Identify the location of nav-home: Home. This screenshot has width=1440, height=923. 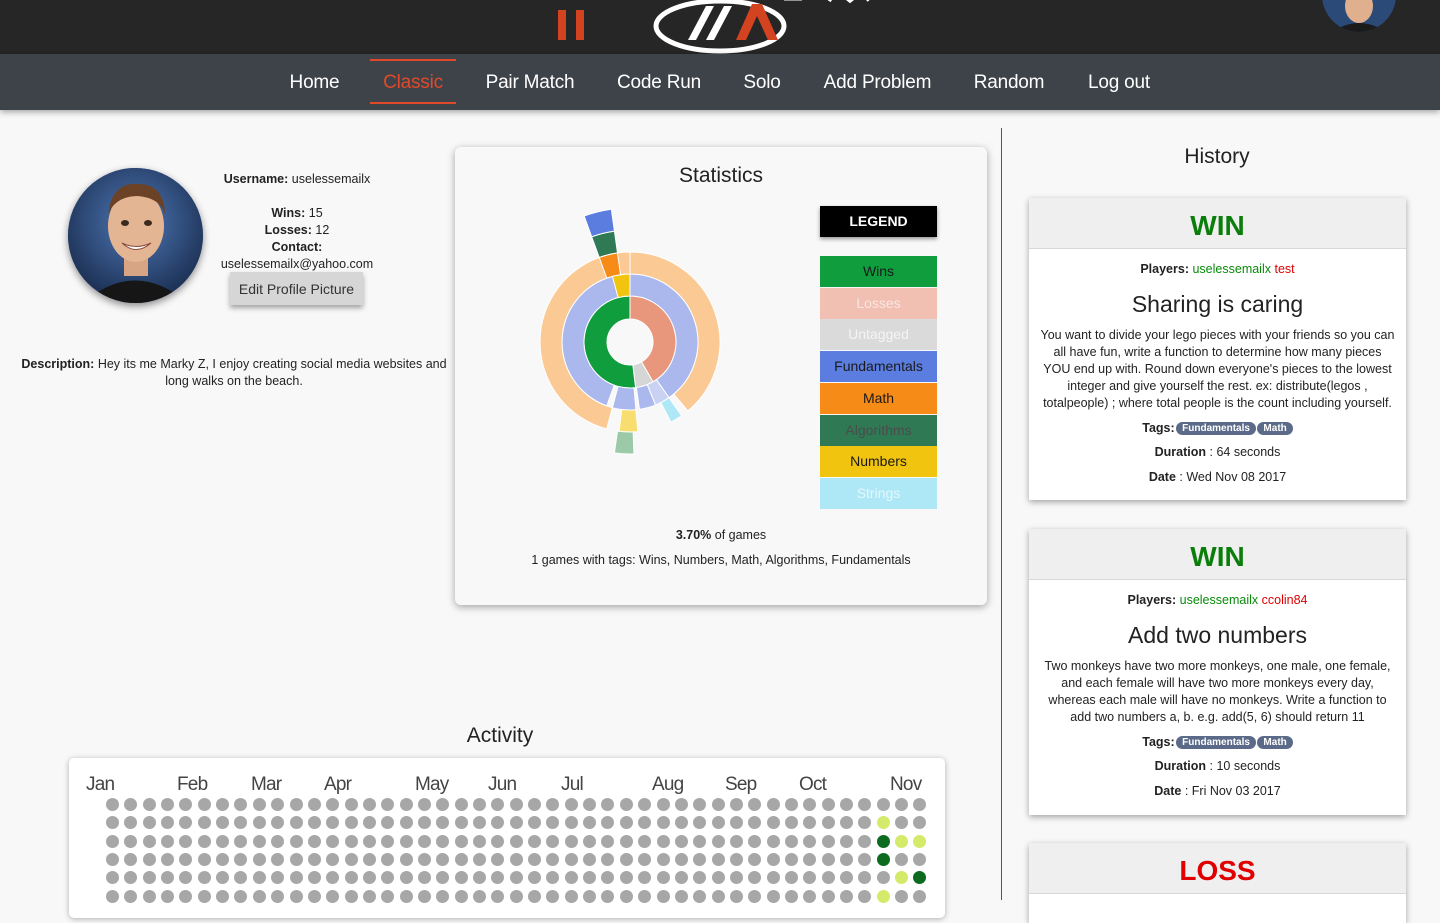
(314, 82).